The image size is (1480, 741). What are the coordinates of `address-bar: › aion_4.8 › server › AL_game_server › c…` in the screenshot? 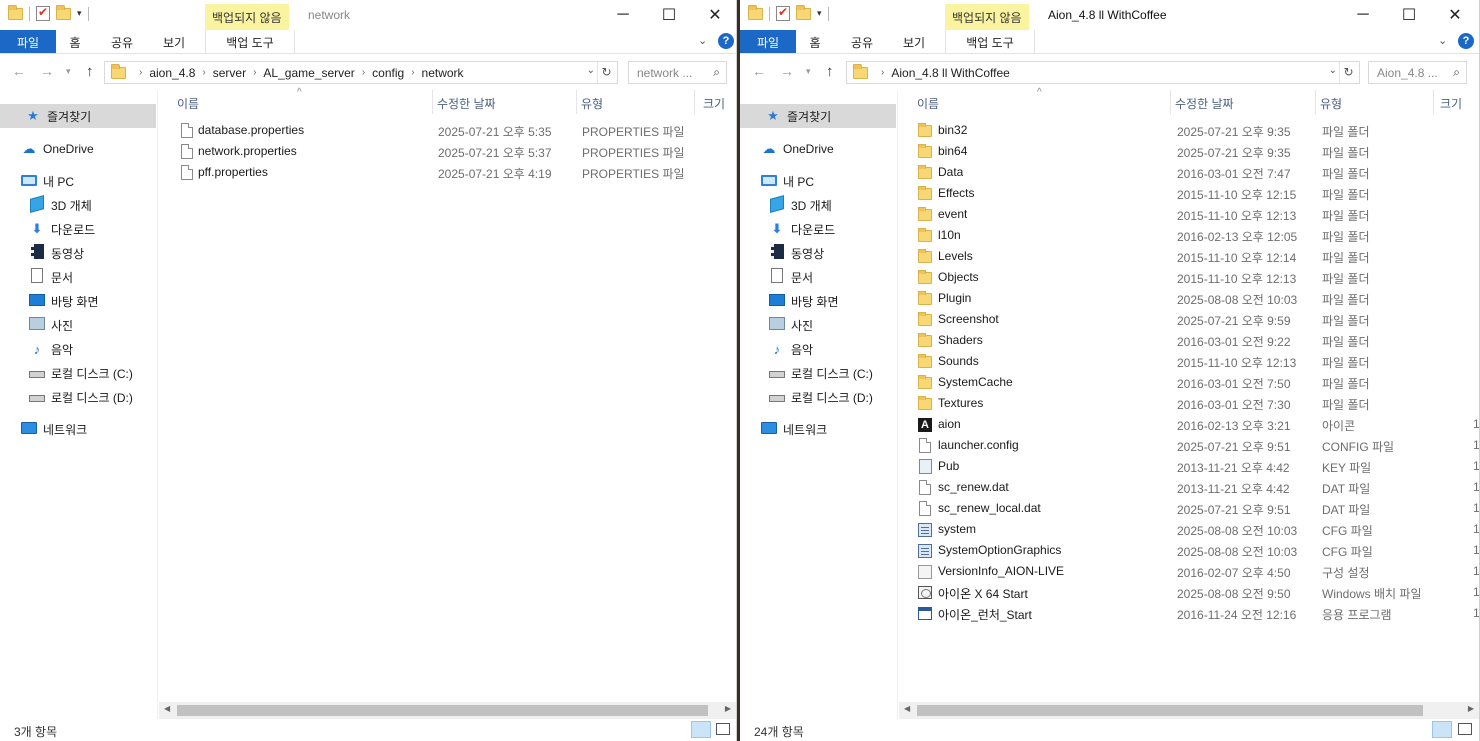 It's located at (361, 72).